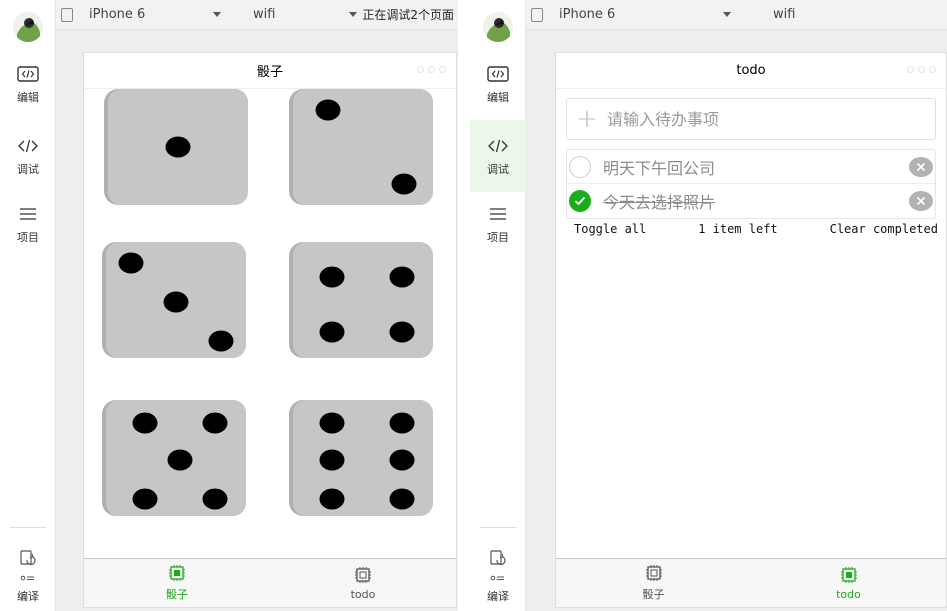 The width and height of the screenshot is (947, 611). I want to click on new-todo-input, so click(771, 119).